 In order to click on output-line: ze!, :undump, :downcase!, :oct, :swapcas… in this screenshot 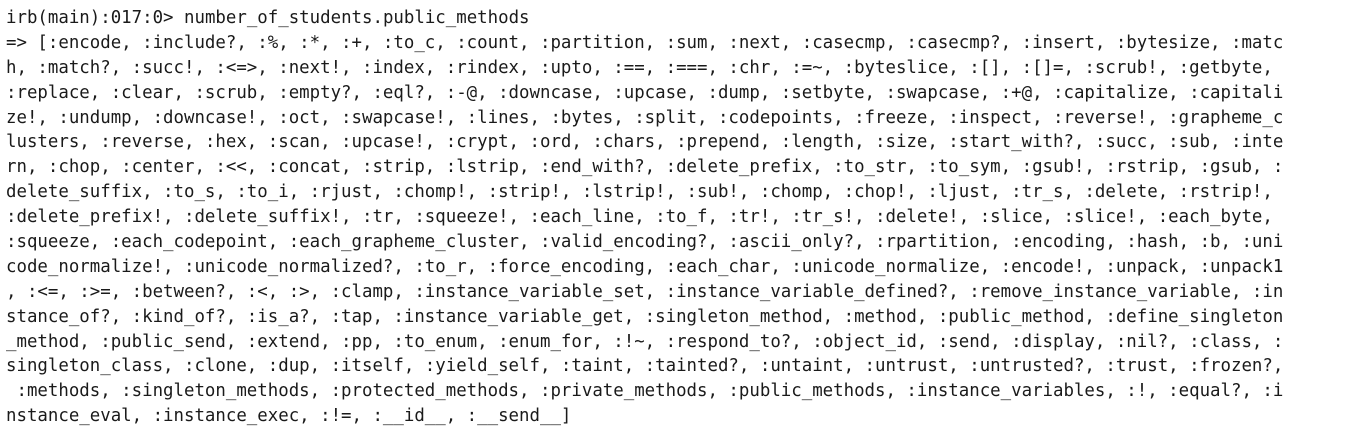, I will do `click(645, 117)`.